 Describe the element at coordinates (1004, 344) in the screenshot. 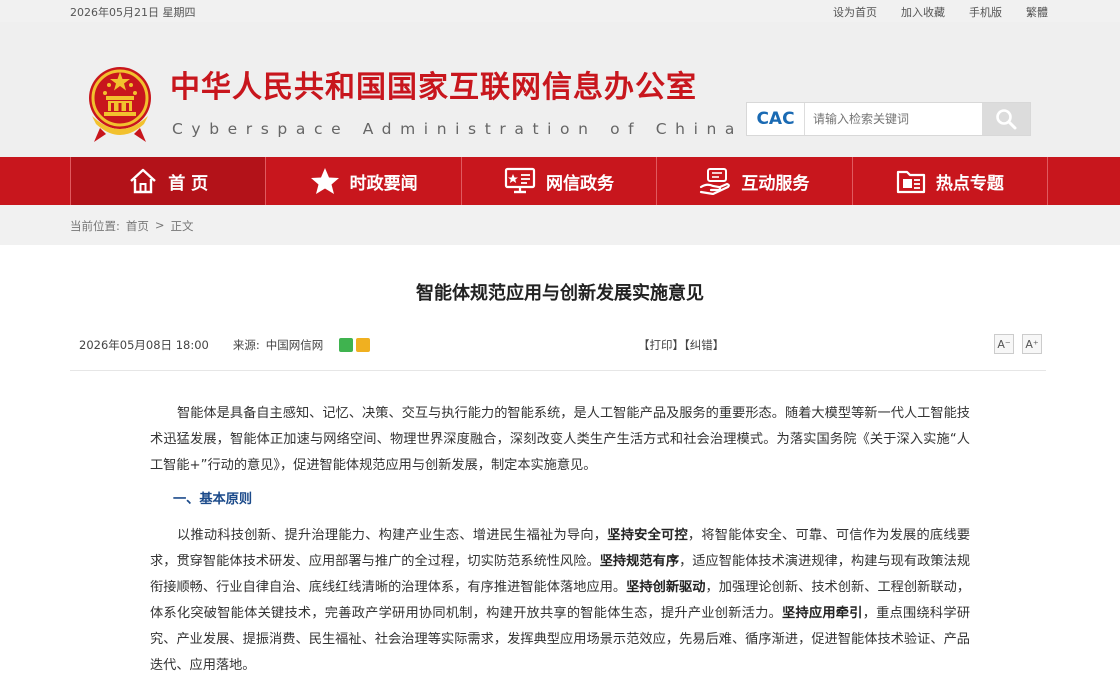

I see `font-decrease-button: A⁻` at that location.